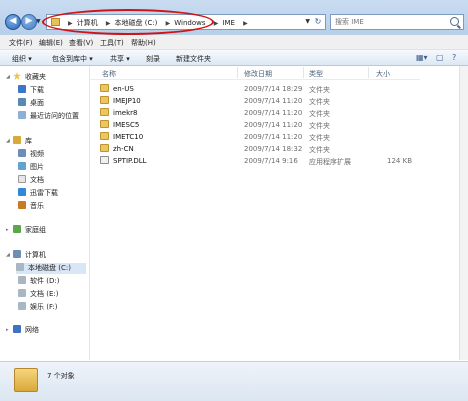 Image resolution: width=468 pixels, height=401 pixels. Describe the element at coordinates (109, 74) in the screenshot. I see `column-header-name: 名称` at that location.